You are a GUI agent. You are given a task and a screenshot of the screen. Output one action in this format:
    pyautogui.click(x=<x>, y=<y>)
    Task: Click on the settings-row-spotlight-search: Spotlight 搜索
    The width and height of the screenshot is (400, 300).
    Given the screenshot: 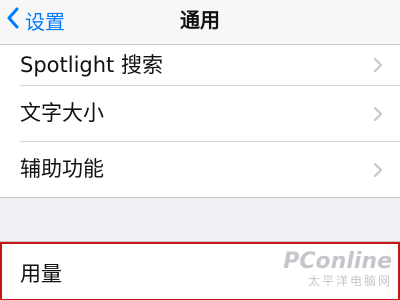 What is the action you would take?
    pyautogui.click(x=200, y=65)
    